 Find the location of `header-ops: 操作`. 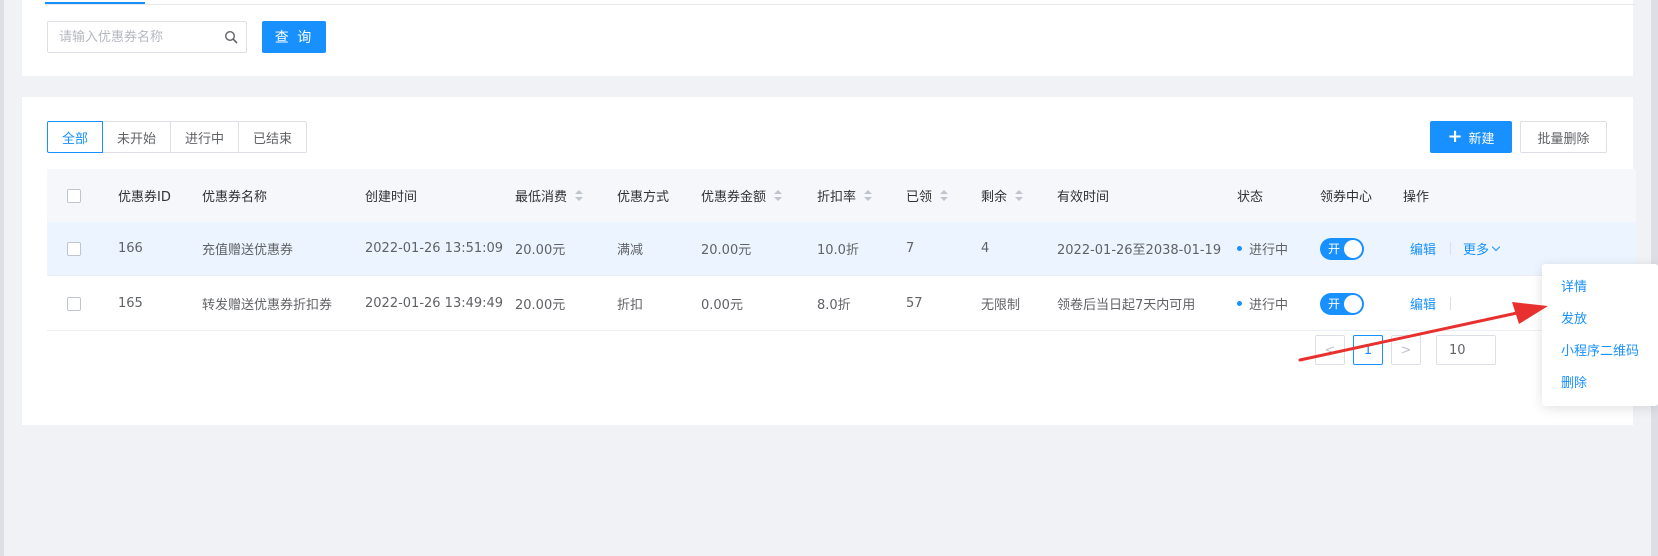

header-ops: 操作 is located at coordinates (1416, 197).